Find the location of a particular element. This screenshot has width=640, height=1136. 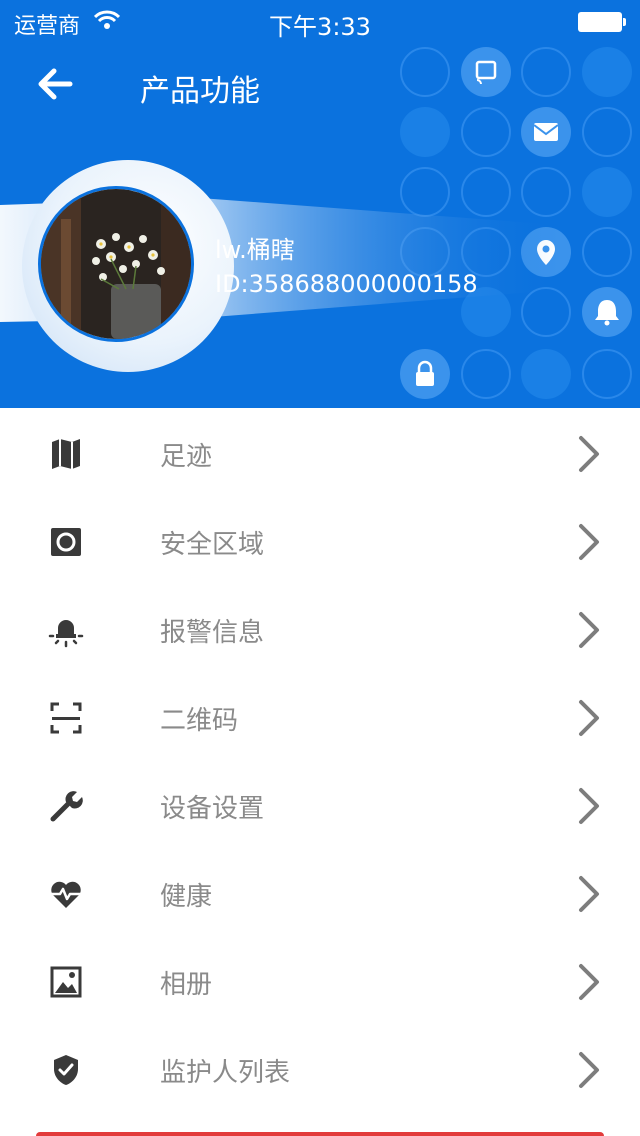

map-icon is located at coordinates (66, 454).